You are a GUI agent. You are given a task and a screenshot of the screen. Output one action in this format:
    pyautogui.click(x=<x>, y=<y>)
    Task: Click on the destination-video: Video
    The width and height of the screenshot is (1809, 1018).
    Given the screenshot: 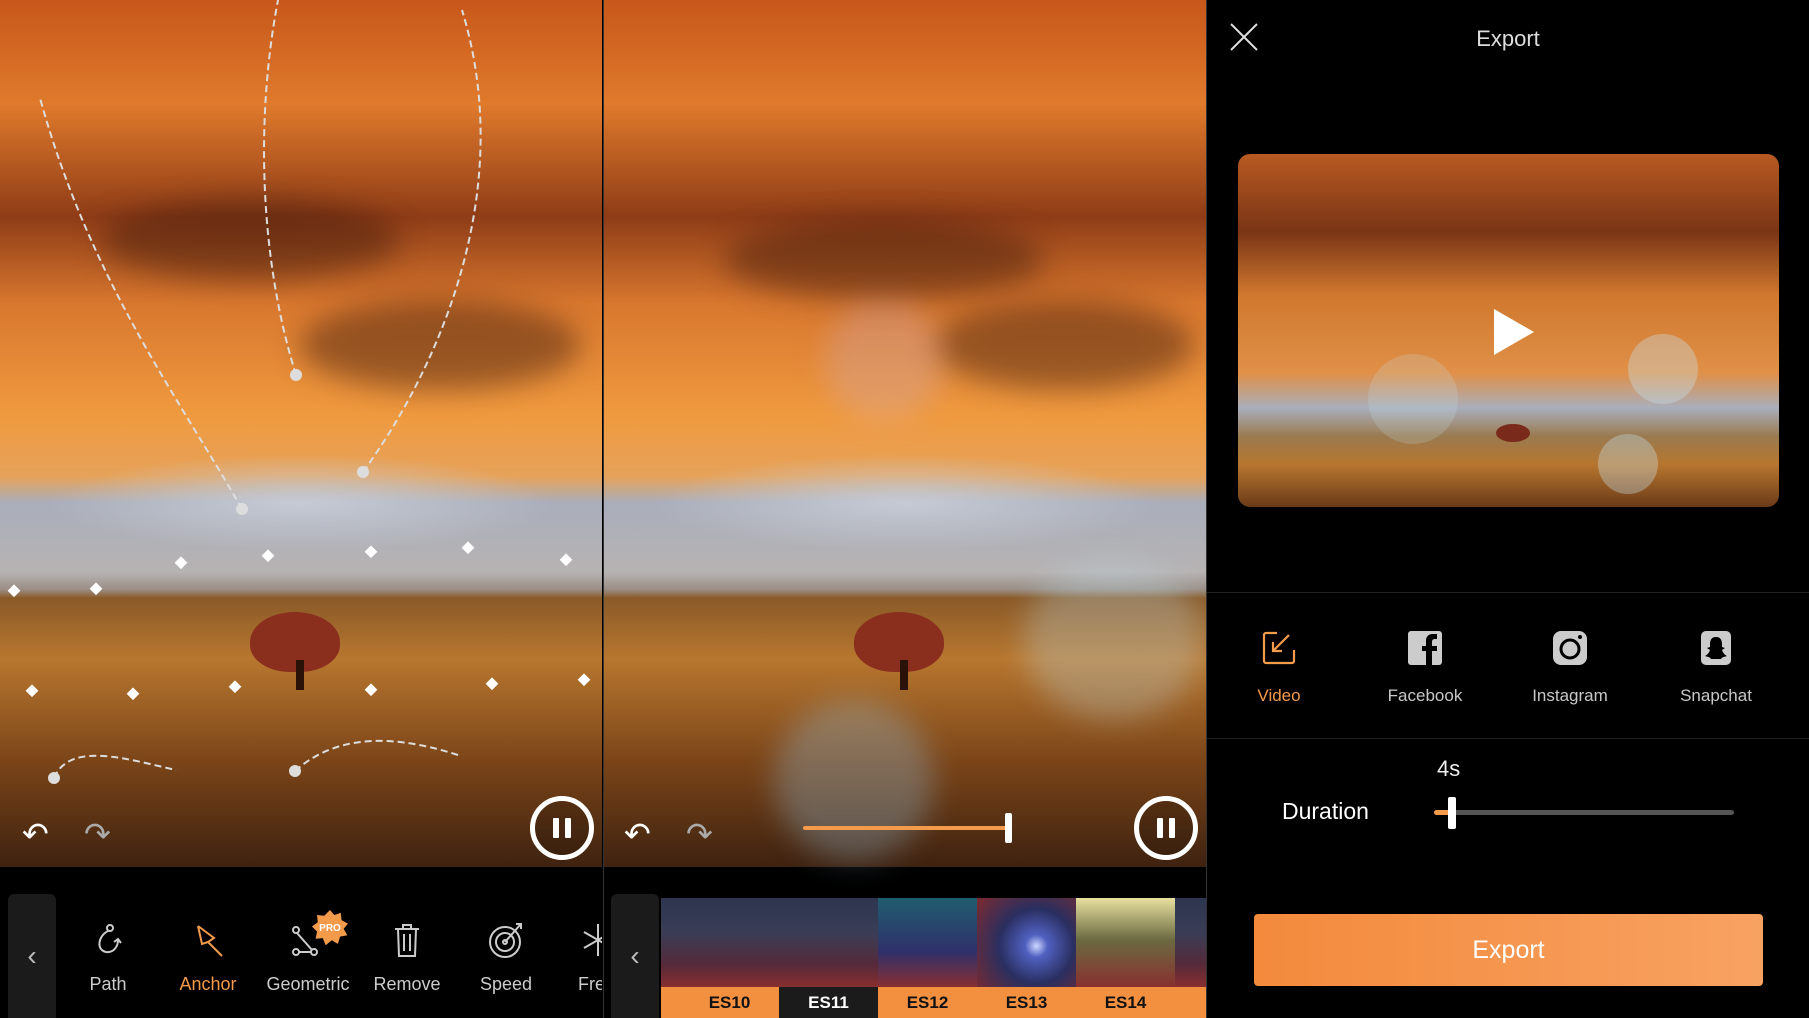 What is the action you would take?
    pyautogui.click(x=1279, y=668)
    